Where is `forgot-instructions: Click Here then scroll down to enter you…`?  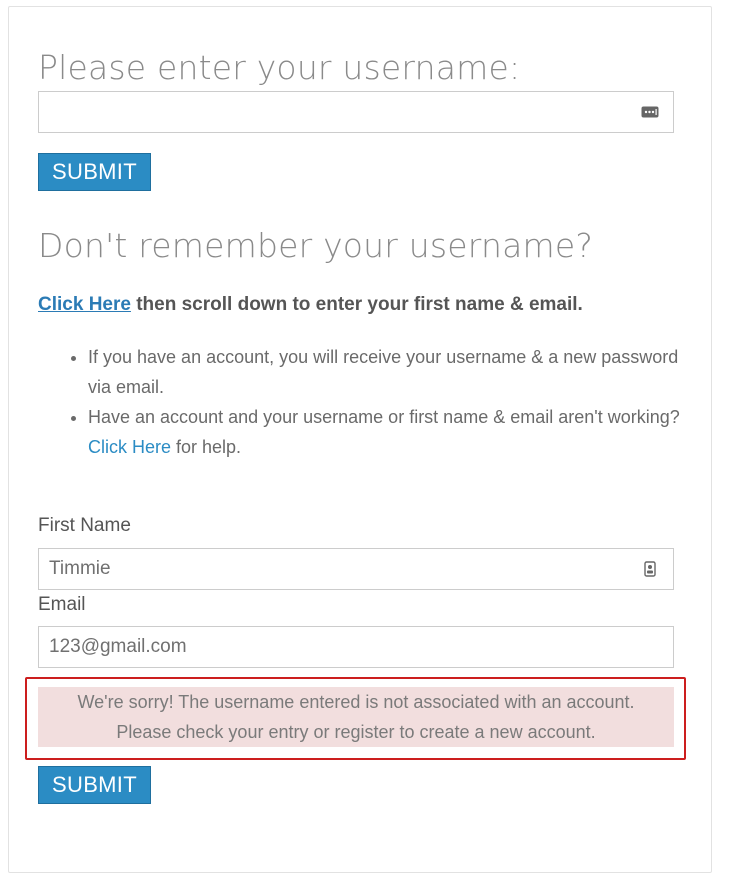
forgot-instructions: Click Here then scroll down to enter you… is located at coordinates (310, 305).